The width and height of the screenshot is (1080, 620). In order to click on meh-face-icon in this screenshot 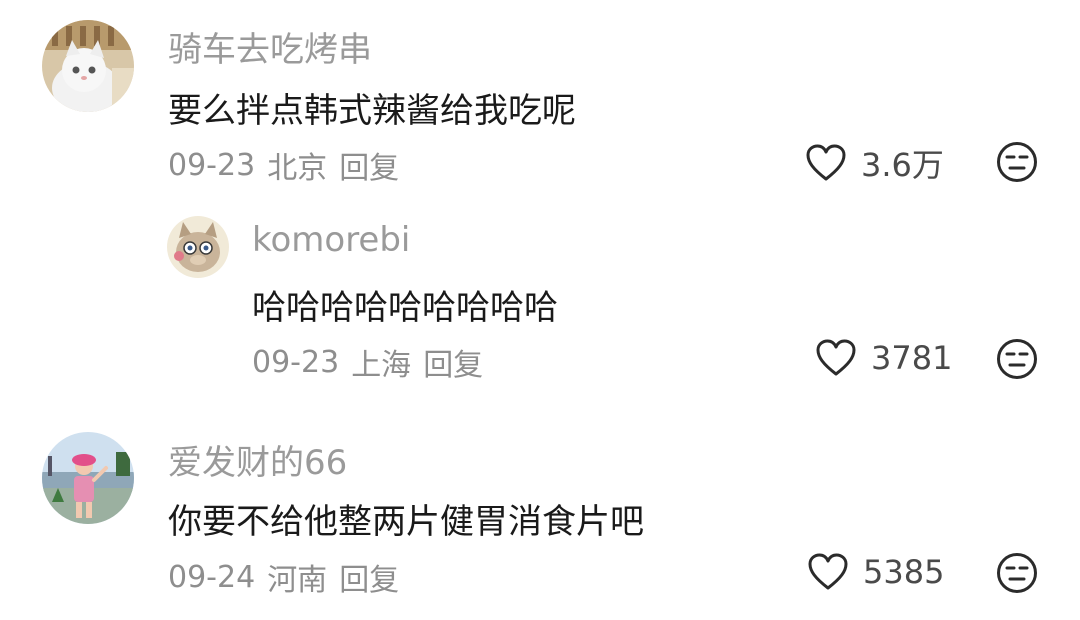, I will do `click(1017, 573)`.